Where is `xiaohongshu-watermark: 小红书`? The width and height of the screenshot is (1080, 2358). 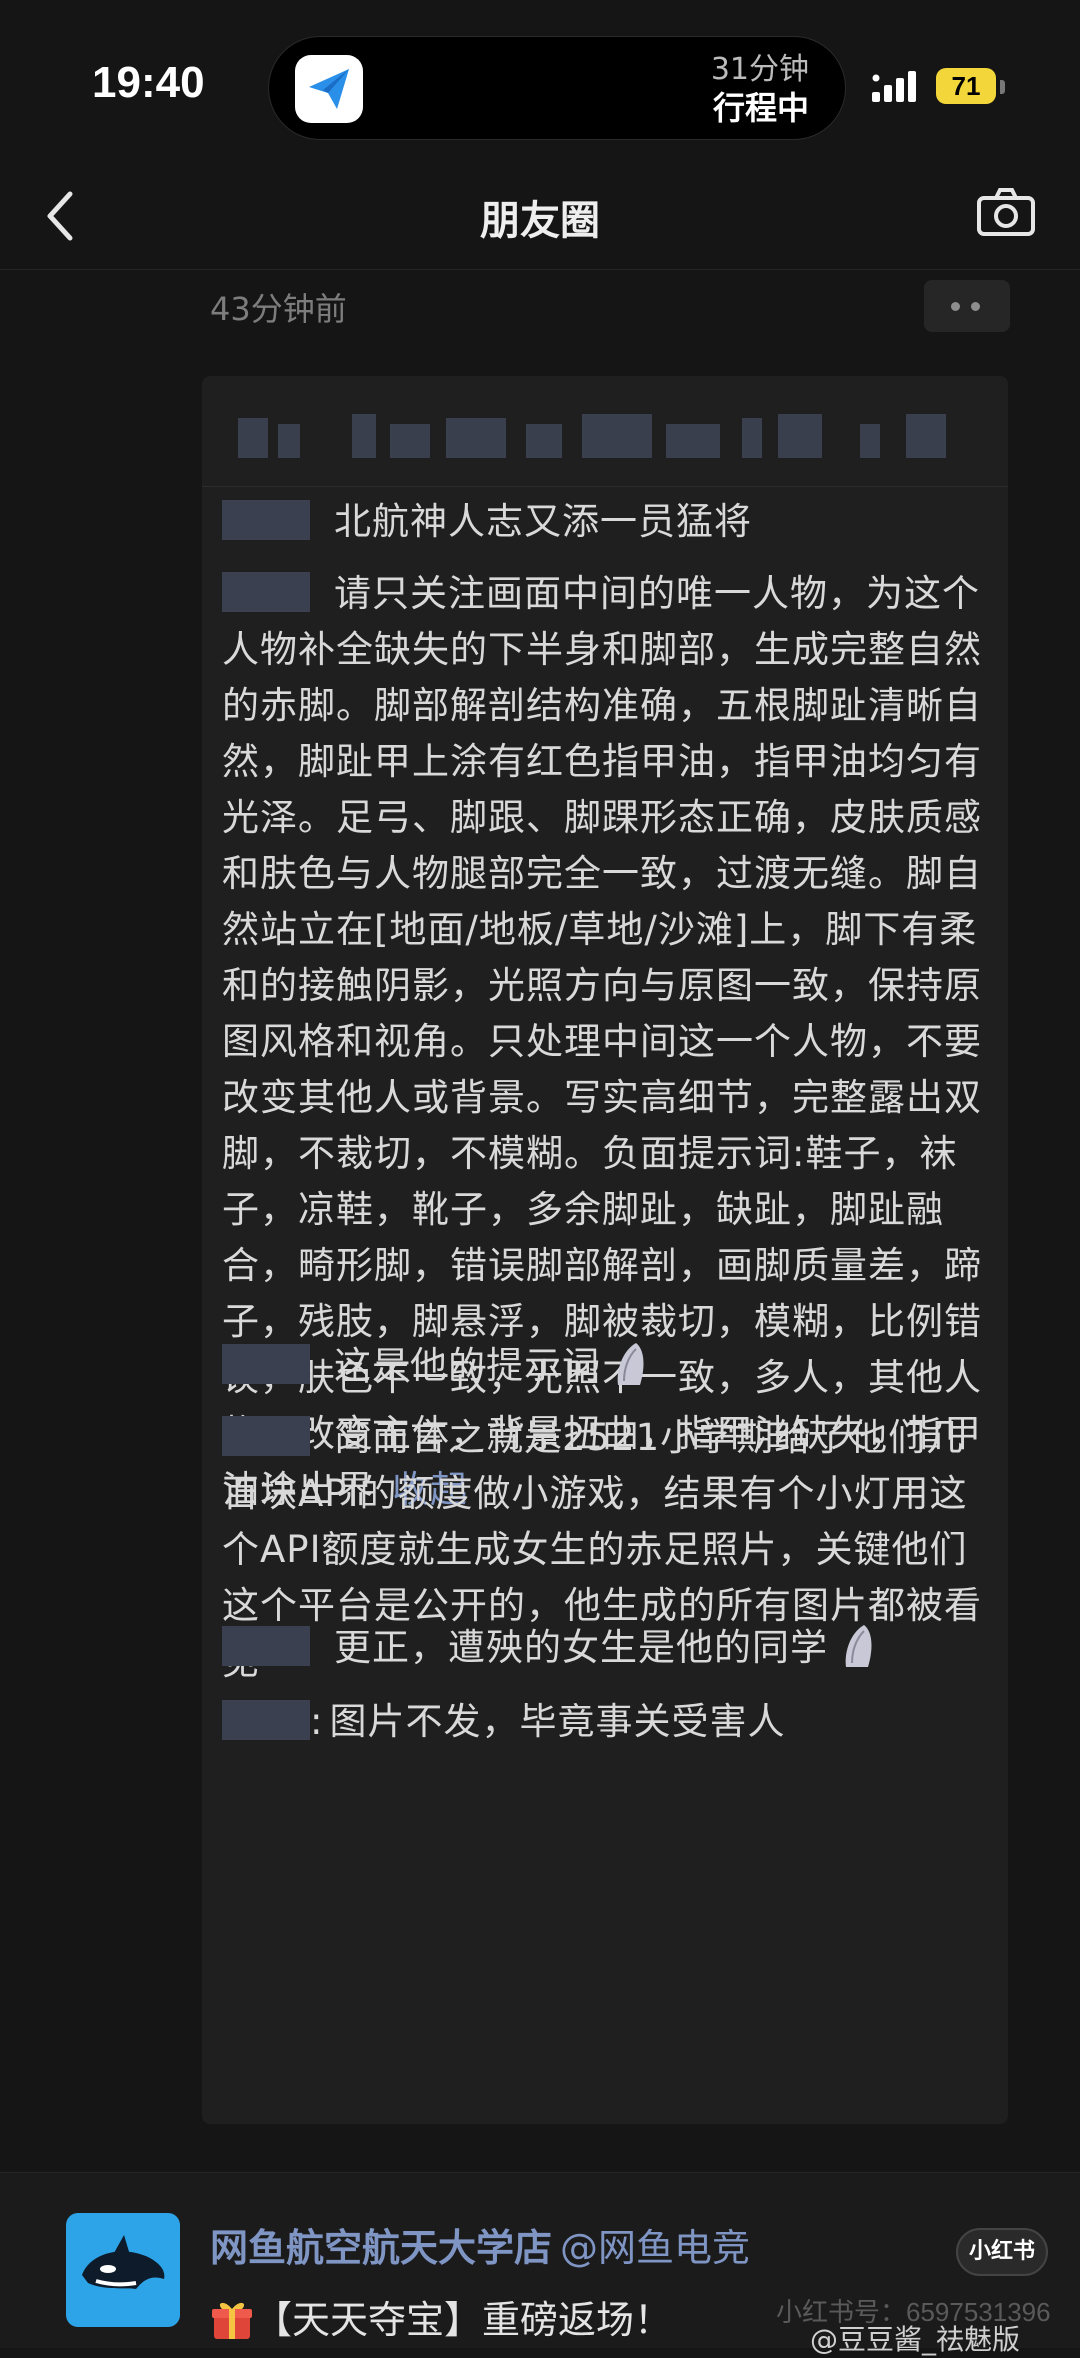 xiaohongshu-watermark: 小红书 is located at coordinates (1002, 2252).